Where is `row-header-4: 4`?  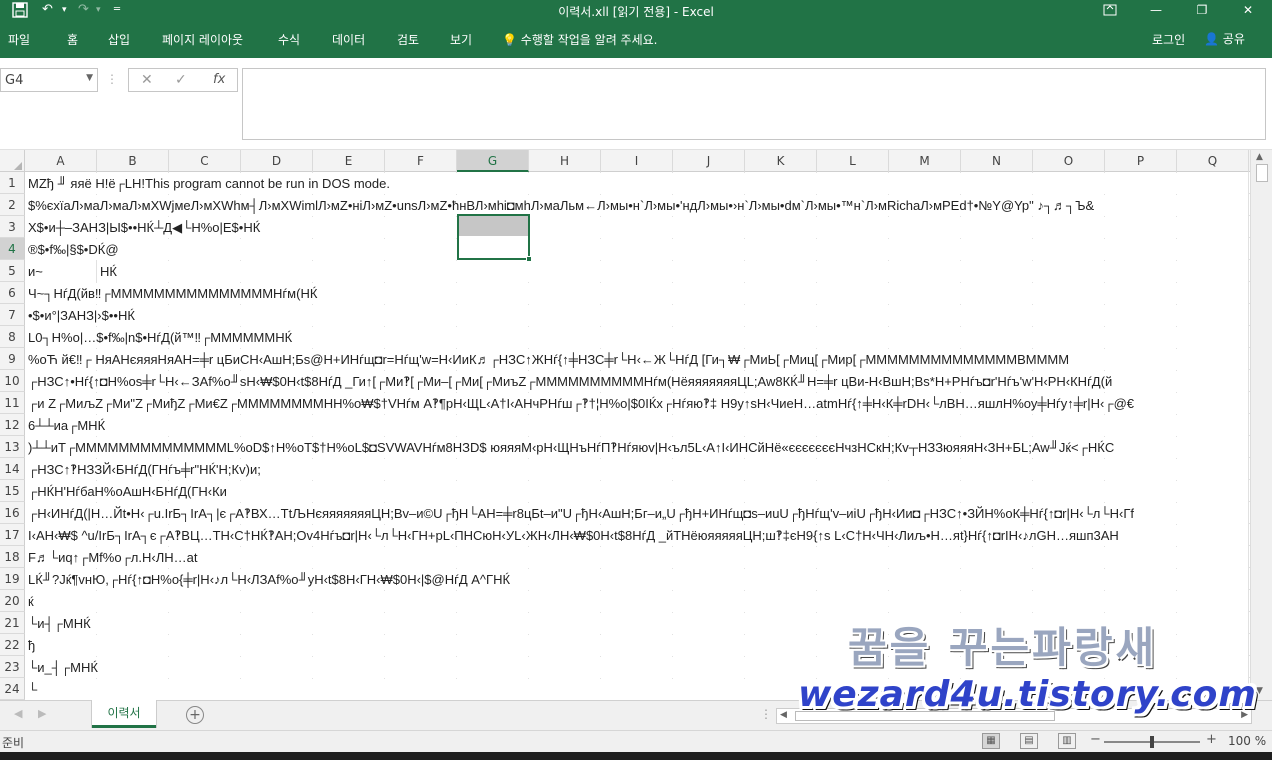 row-header-4: 4 is located at coordinates (12, 249).